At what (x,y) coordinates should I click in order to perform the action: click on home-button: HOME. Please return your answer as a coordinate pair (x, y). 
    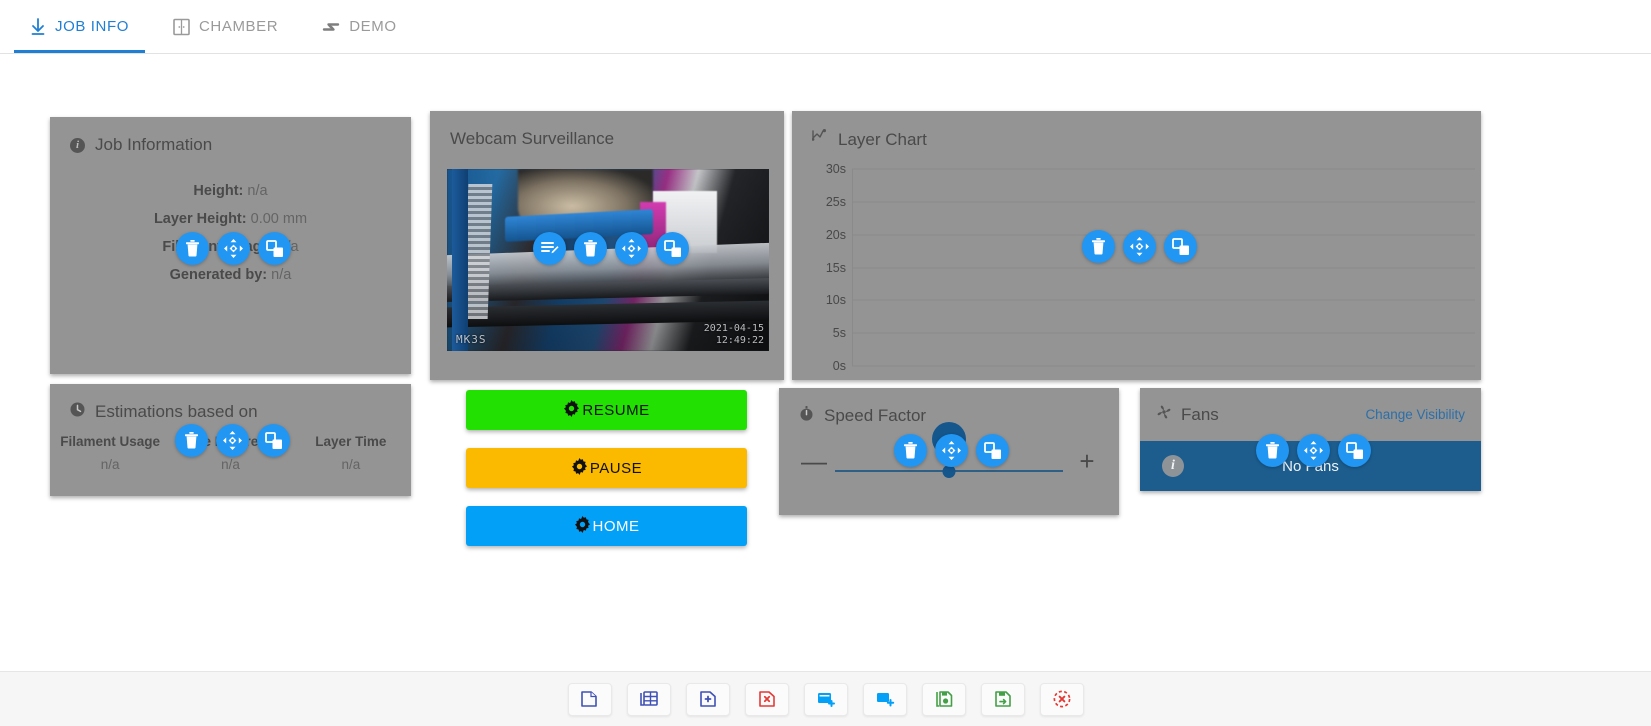
    Looking at the image, I should click on (606, 526).